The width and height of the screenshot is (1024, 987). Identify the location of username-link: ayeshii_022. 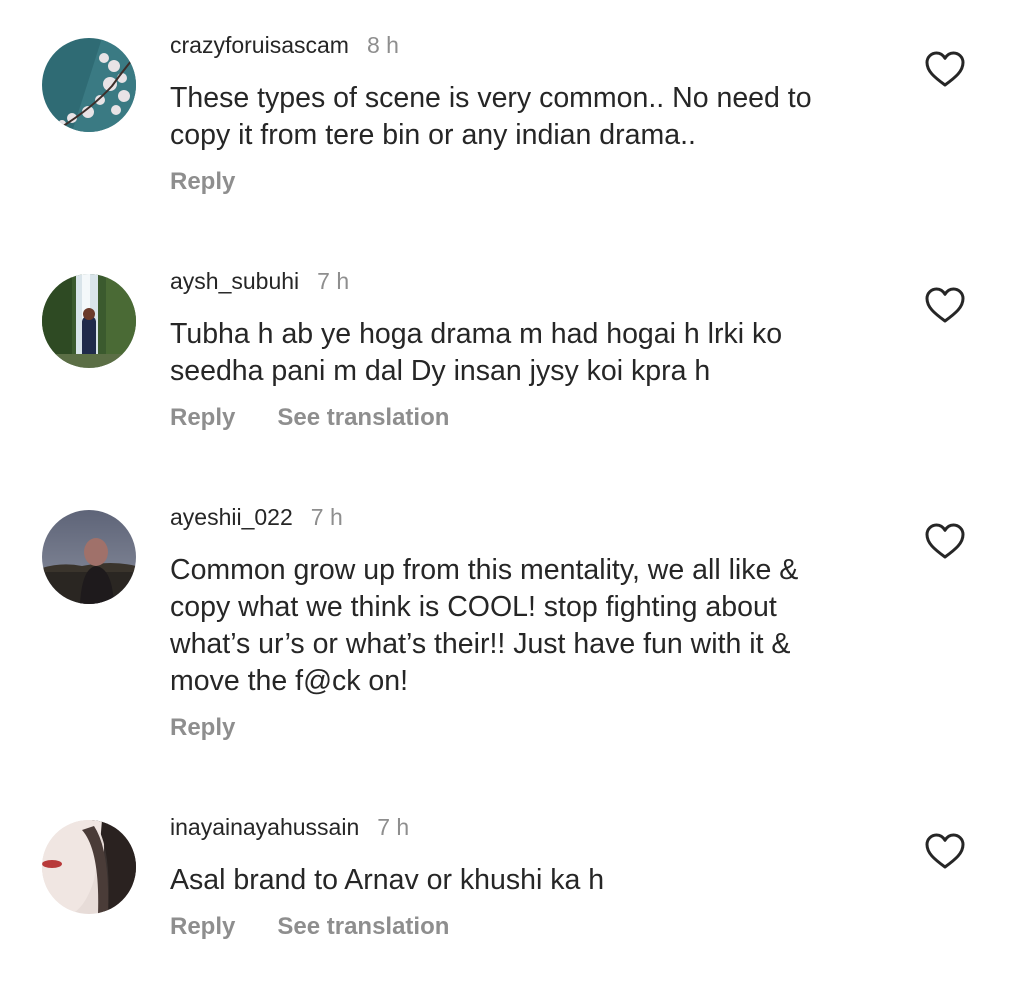
(231, 517).